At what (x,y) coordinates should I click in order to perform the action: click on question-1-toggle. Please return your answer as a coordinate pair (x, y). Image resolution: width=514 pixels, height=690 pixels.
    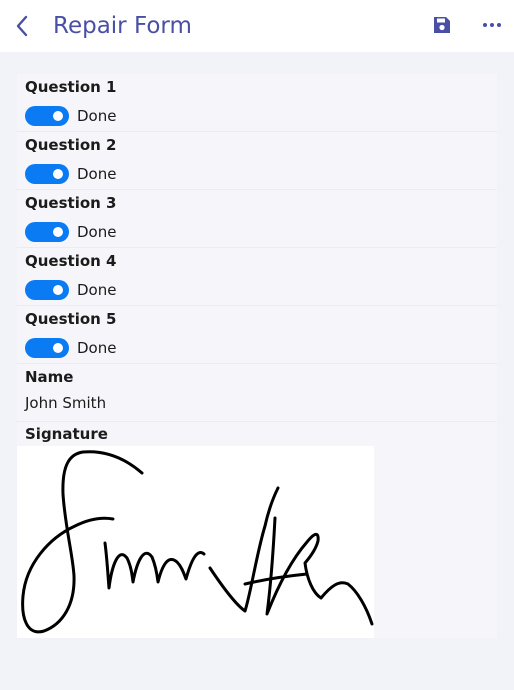
    Looking at the image, I should click on (47, 116).